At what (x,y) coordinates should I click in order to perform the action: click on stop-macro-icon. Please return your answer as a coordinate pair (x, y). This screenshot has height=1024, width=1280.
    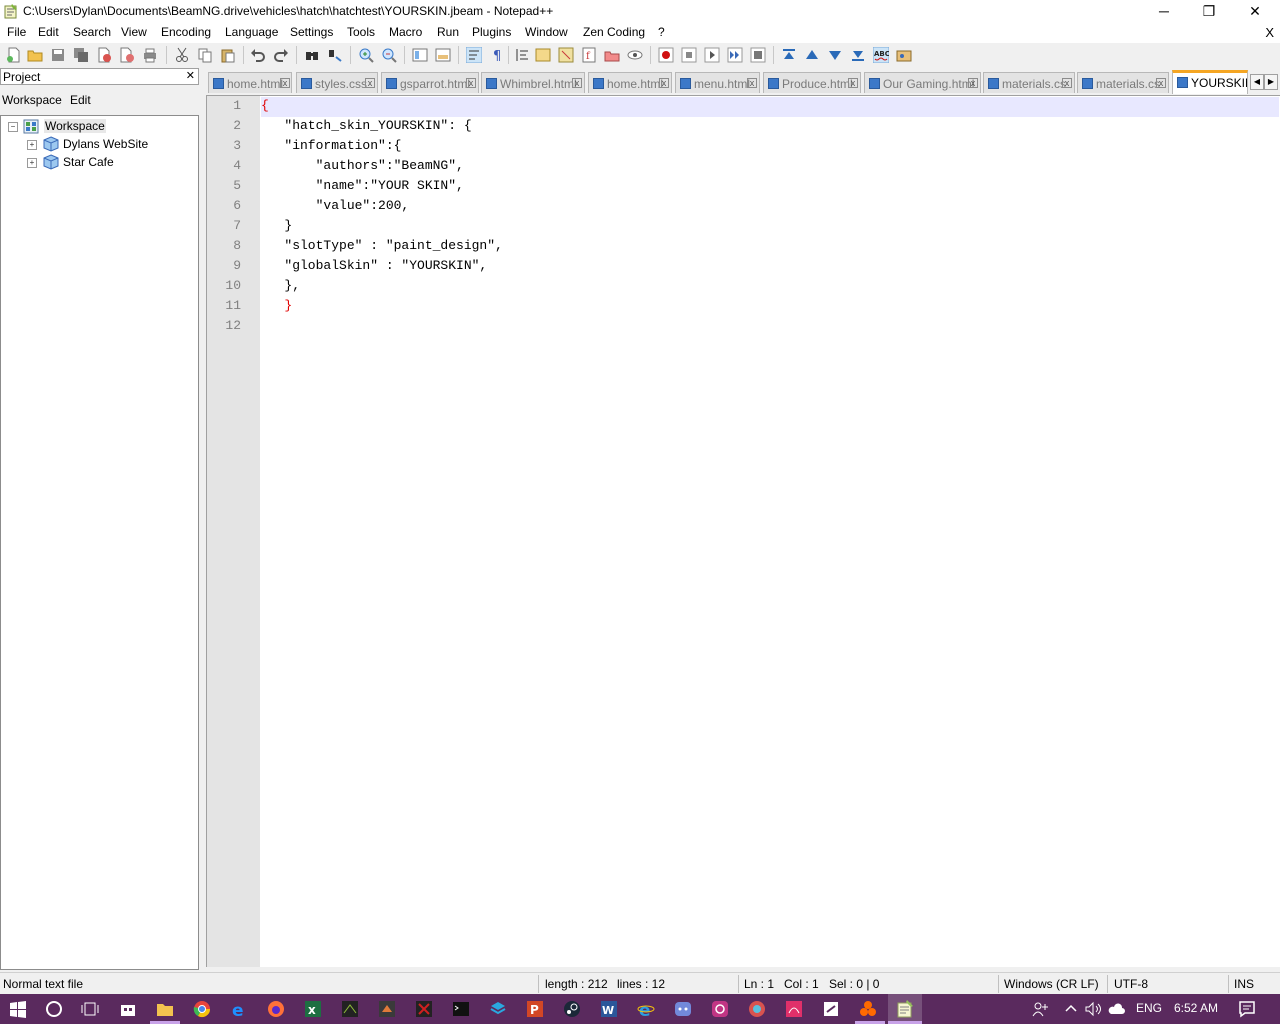
    Looking at the image, I should click on (689, 55).